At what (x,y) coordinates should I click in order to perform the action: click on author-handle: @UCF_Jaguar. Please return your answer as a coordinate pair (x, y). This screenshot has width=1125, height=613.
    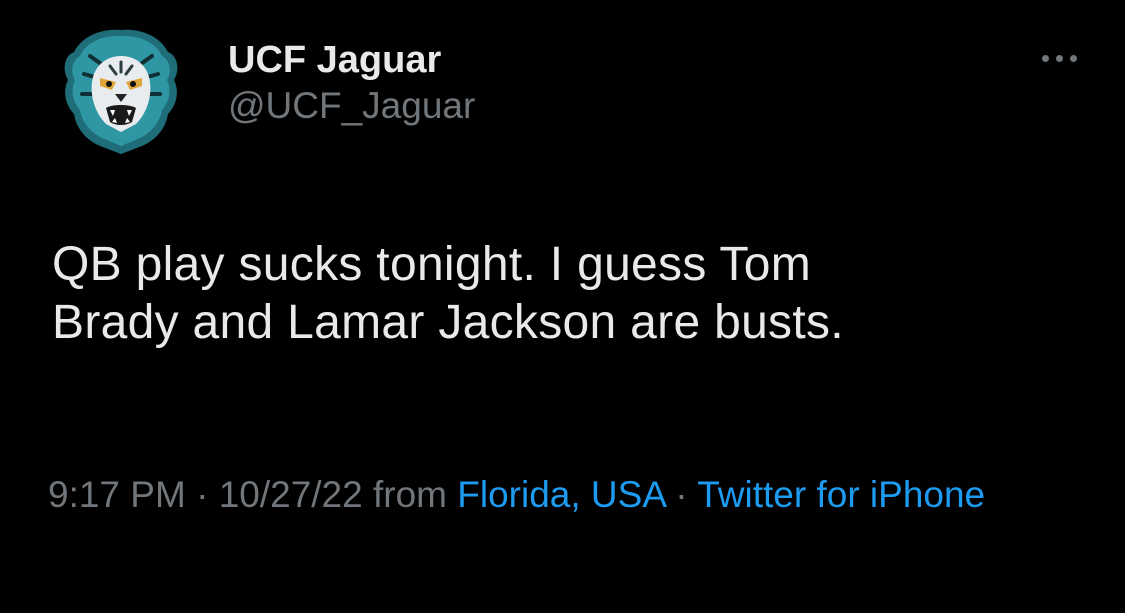
    Looking at the image, I should click on (351, 106).